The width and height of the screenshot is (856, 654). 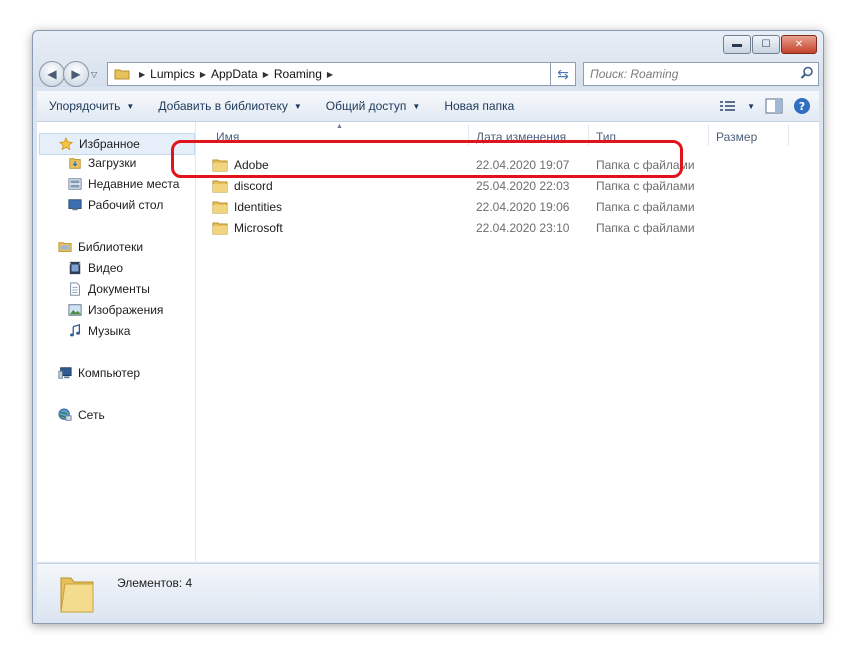 I want to click on address-bar: ▶ Lumpics ▶ AppData ▶ Roaming ▶ ▼, so click(x=341, y=74).